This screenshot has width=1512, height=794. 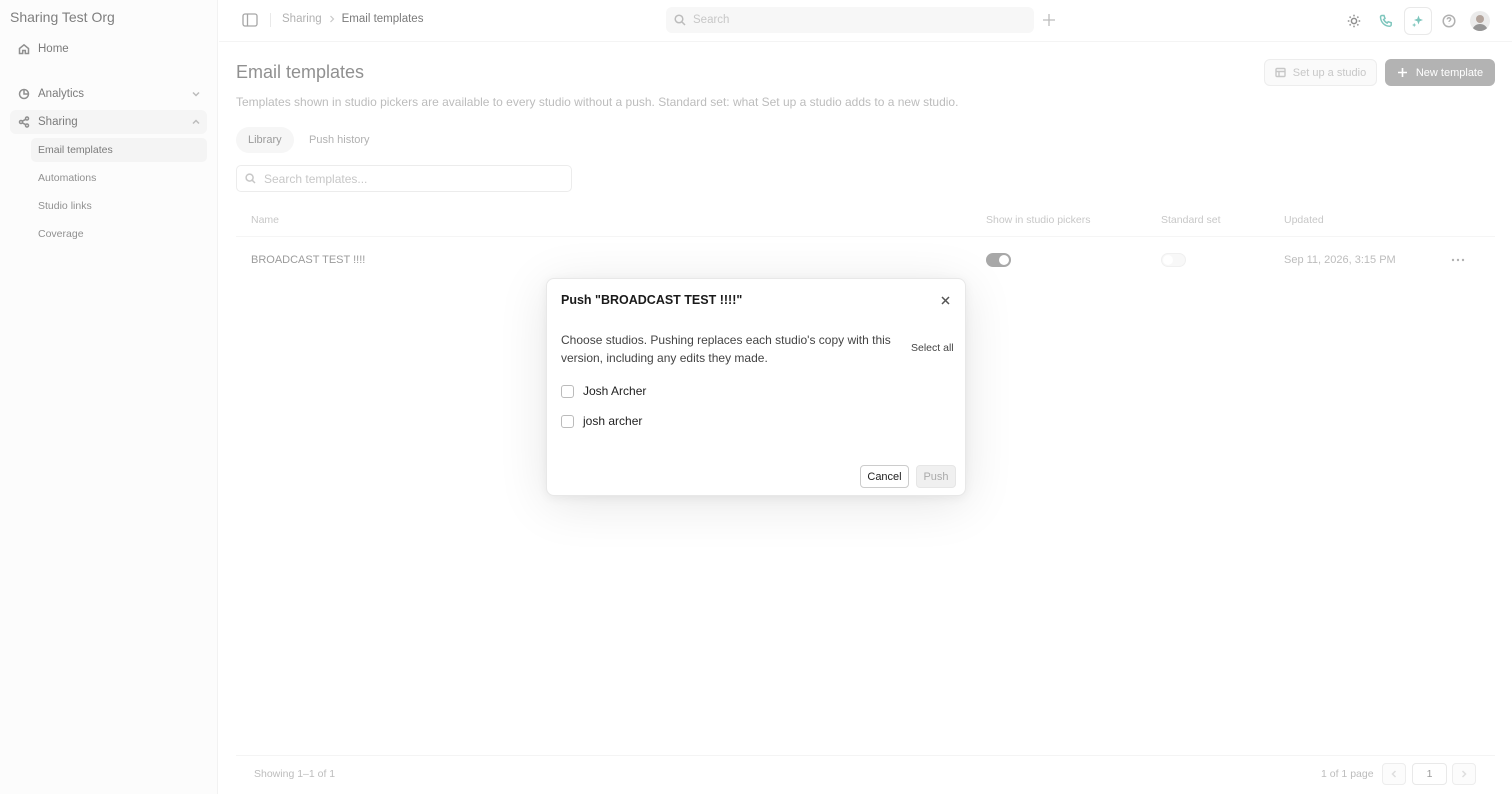 What do you see at coordinates (652, 300) in the screenshot?
I see `dialog-title: Push "BROADCAST TEST !!!!"` at bounding box center [652, 300].